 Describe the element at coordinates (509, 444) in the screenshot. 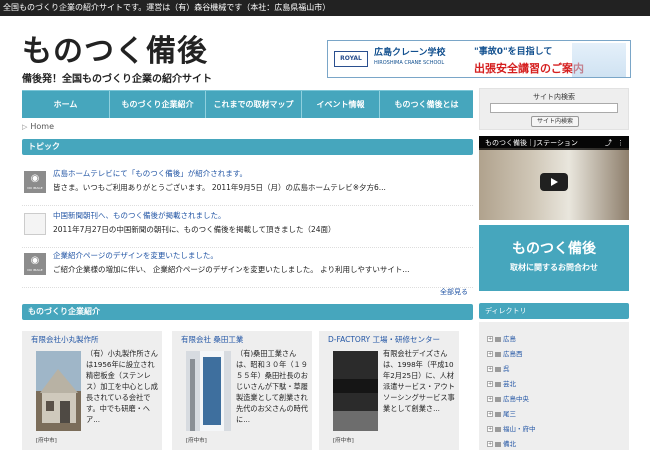

I see `directory-item-label: 備北` at that location.